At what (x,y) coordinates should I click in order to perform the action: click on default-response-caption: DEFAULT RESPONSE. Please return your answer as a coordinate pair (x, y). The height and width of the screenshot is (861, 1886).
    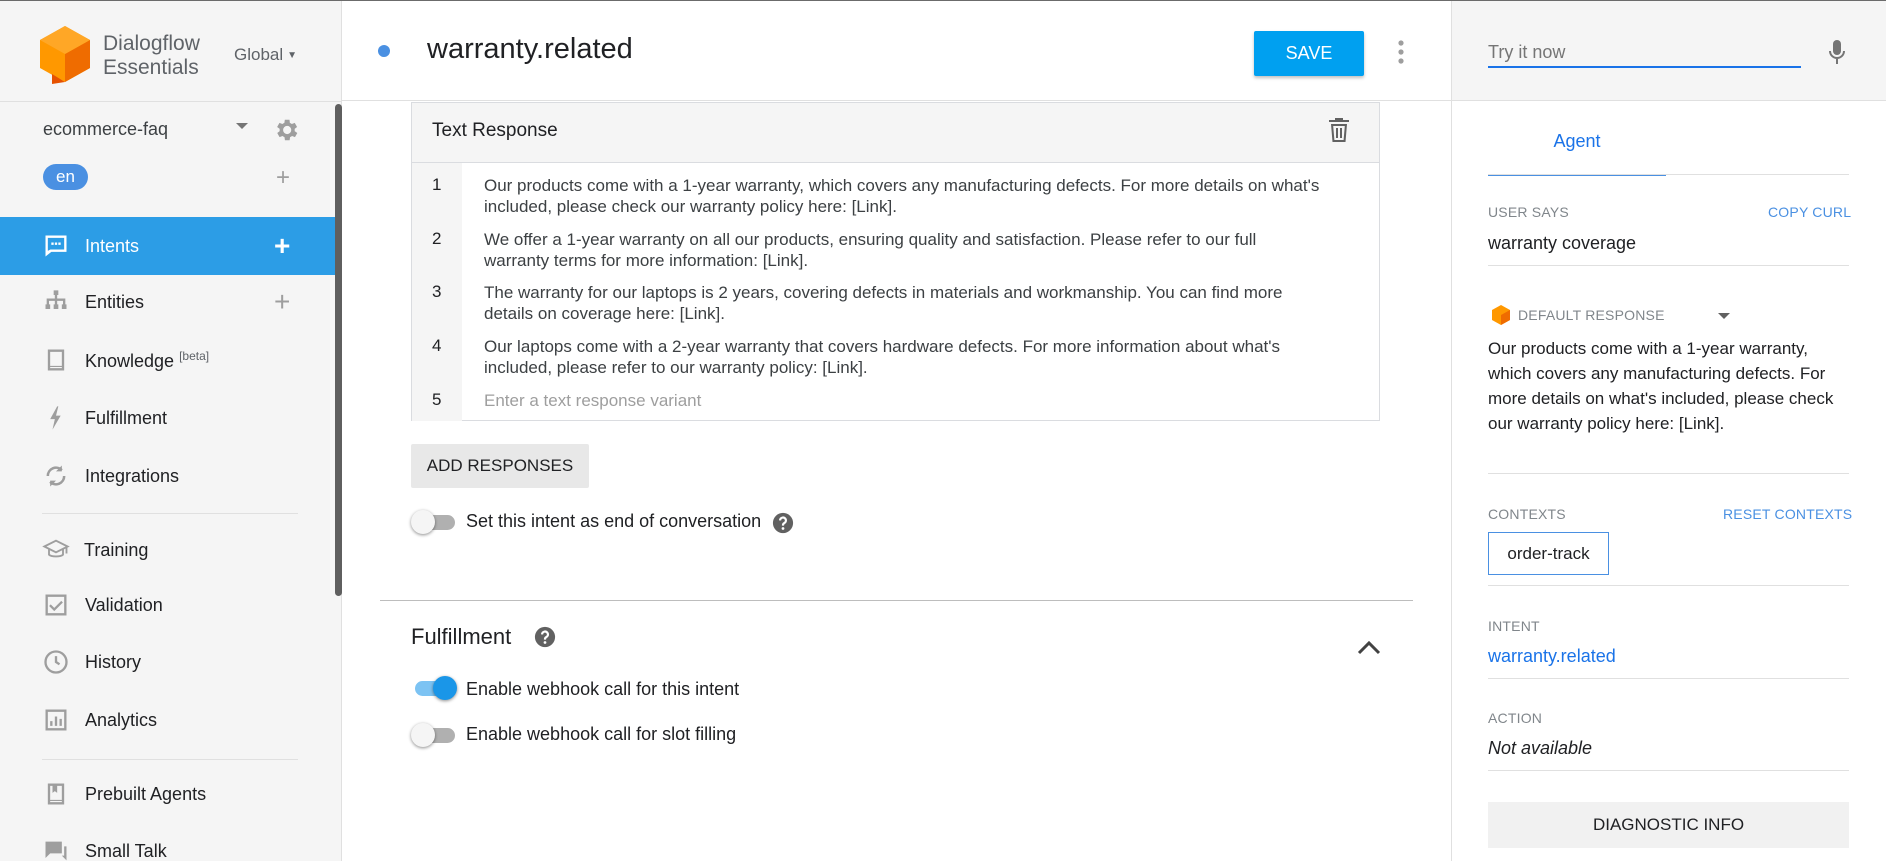
    Looking at the image, I should click on (1591, 315).